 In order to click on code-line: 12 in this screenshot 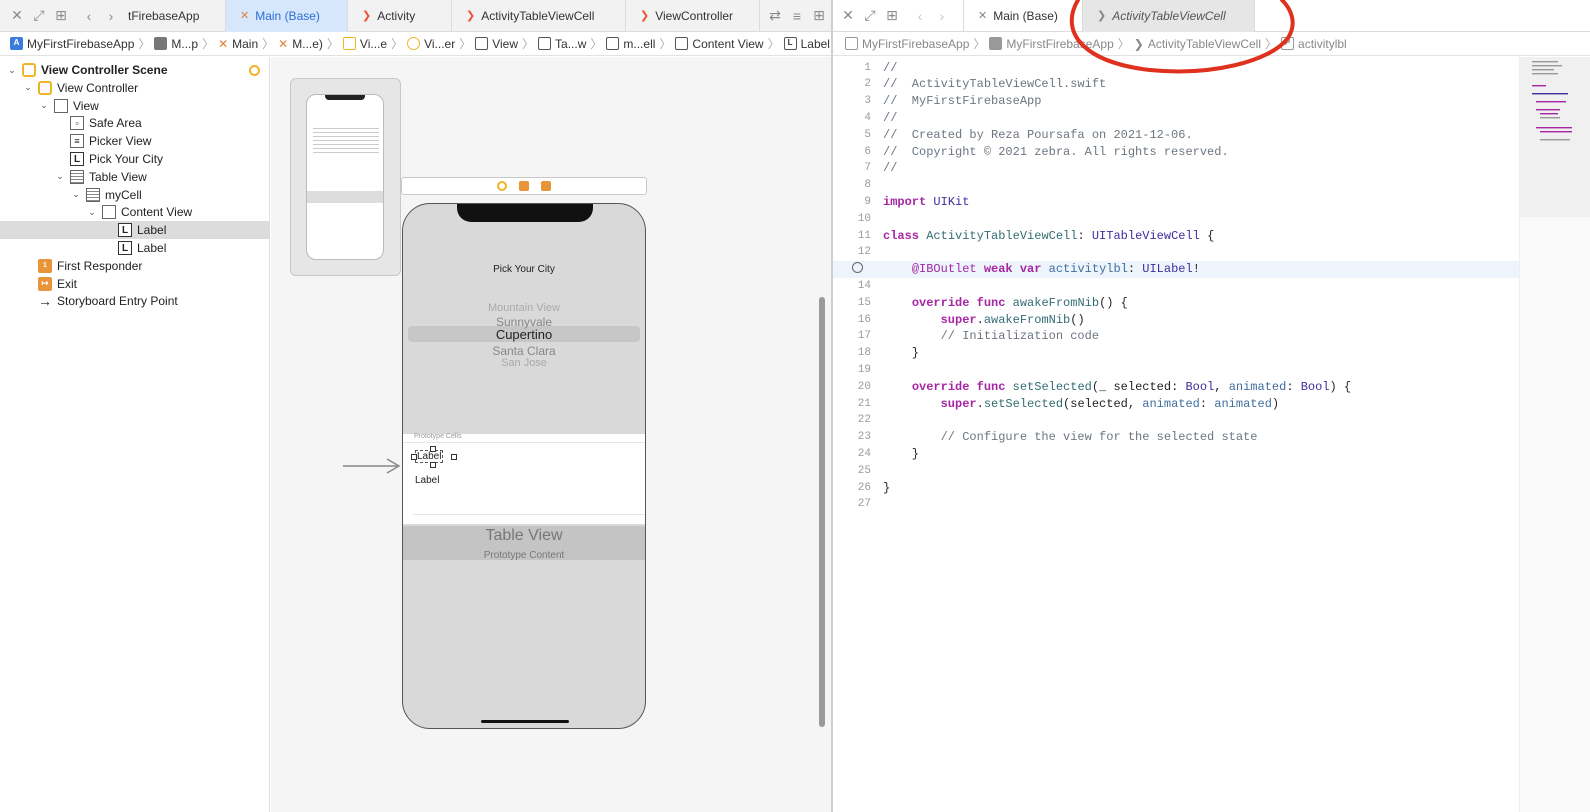, I will do `click(1176, 252)`.